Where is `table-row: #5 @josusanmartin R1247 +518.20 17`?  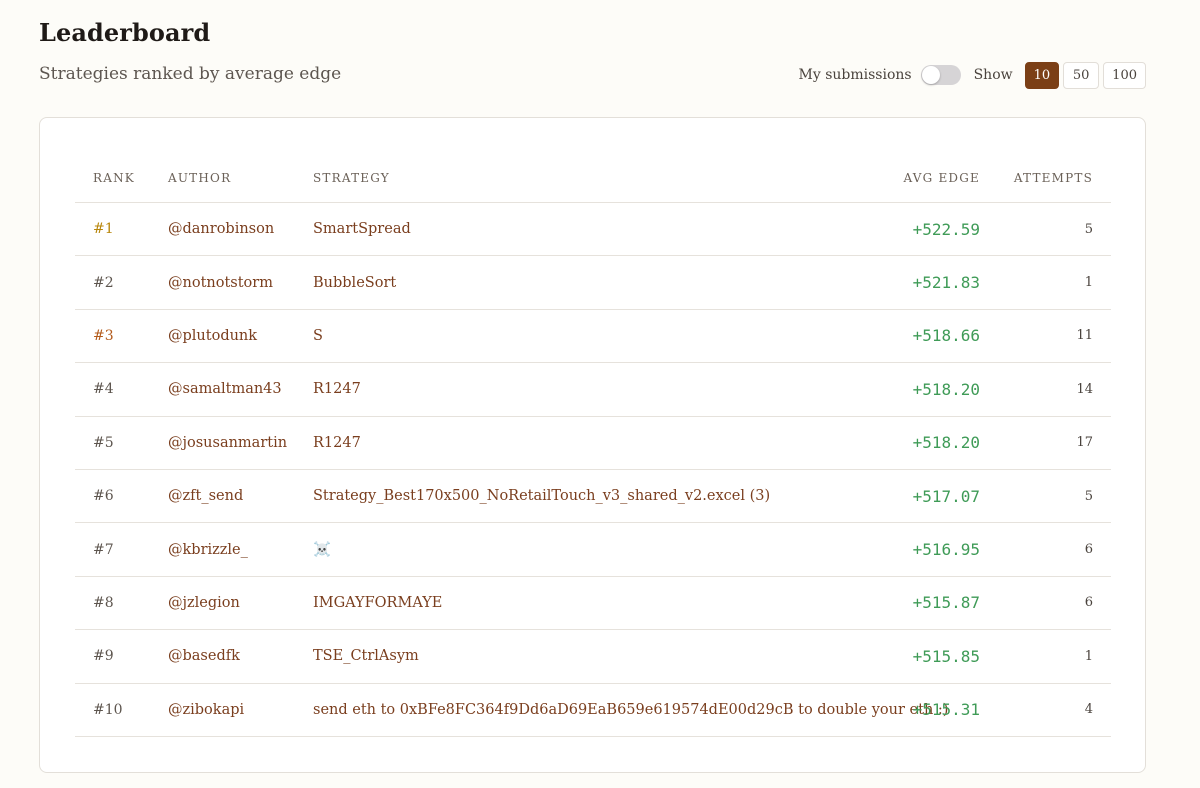
table-row: #5 @josusanmartin R1247 +518.20 17 is located at coordinates (593, 443).